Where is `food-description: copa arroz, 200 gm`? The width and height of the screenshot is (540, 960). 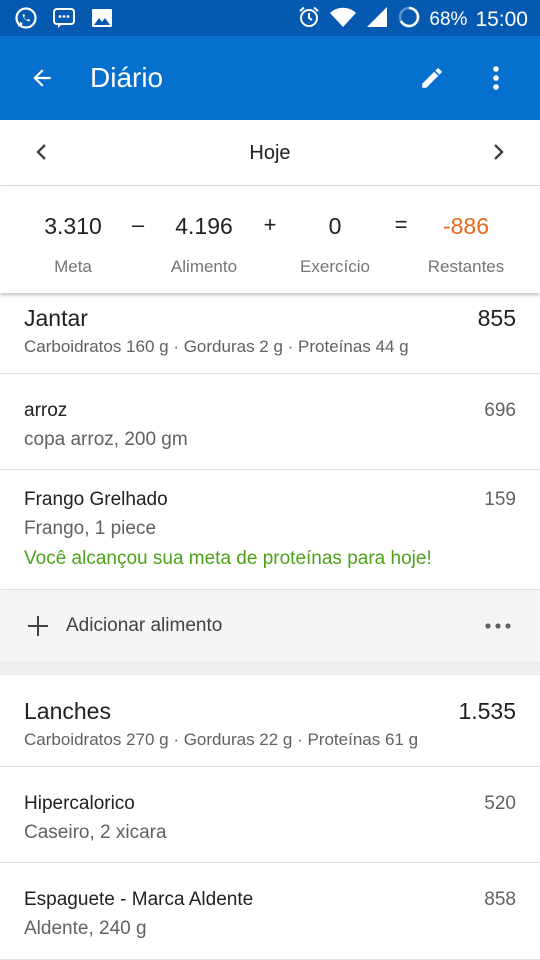 food-description: copa arroz, 200 gm is located at coordinates (106, 439).